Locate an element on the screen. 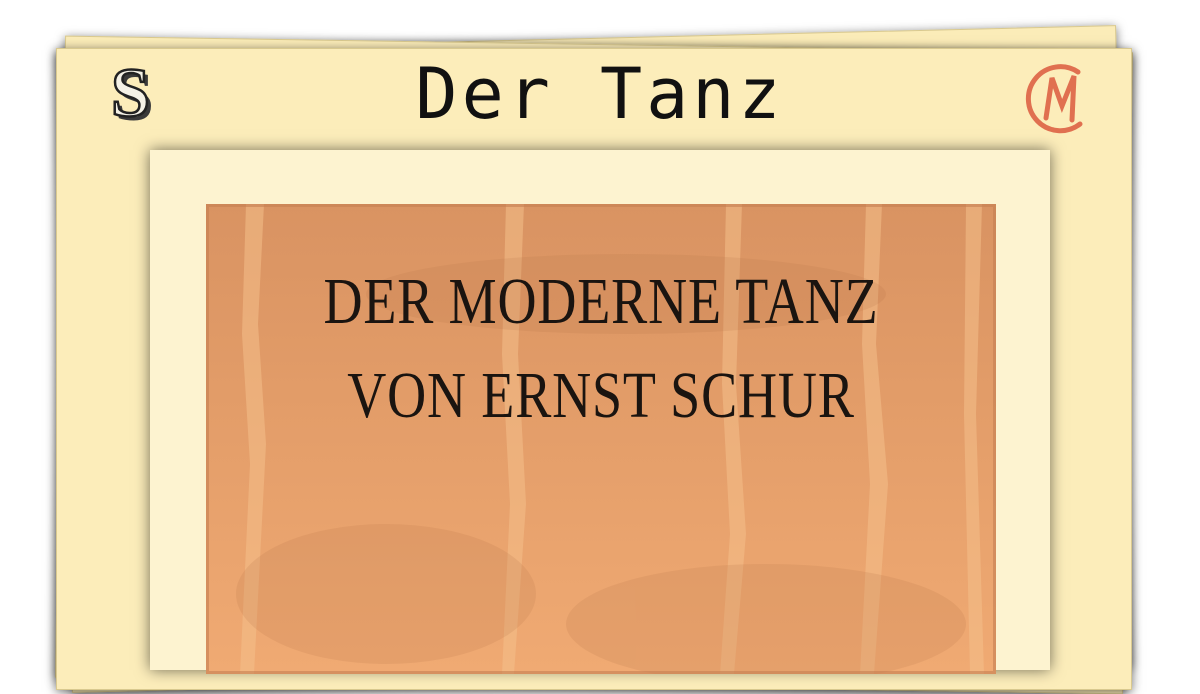 The image size is (1200, 694). cm-monogram-logo-icon is located at coordinates (1054, 99).